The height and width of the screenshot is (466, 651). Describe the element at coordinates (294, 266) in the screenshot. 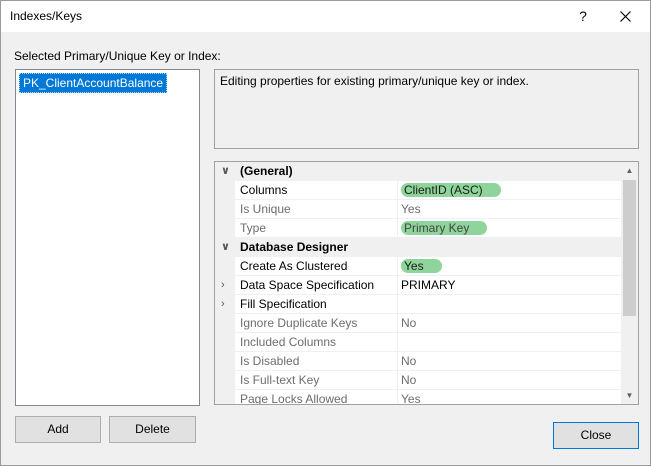

I see `property-name: Create As Clustered` at that location.